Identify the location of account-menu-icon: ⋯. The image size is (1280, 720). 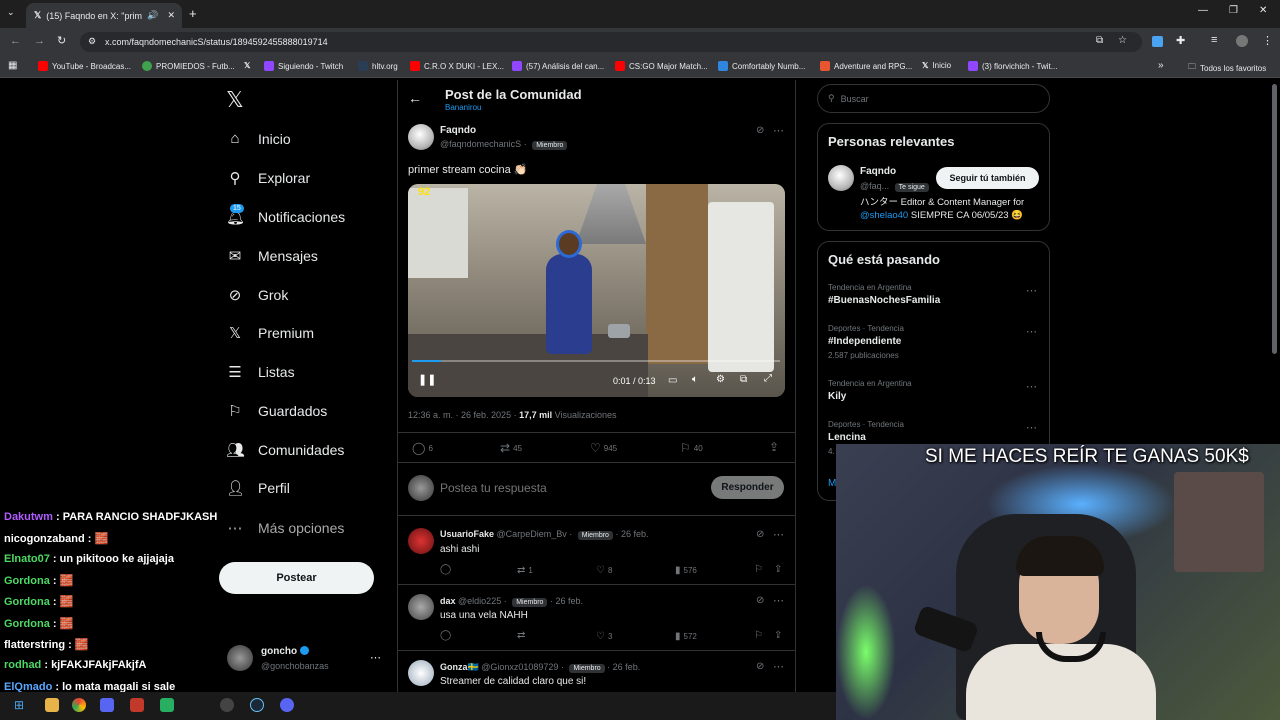
(375, 657).